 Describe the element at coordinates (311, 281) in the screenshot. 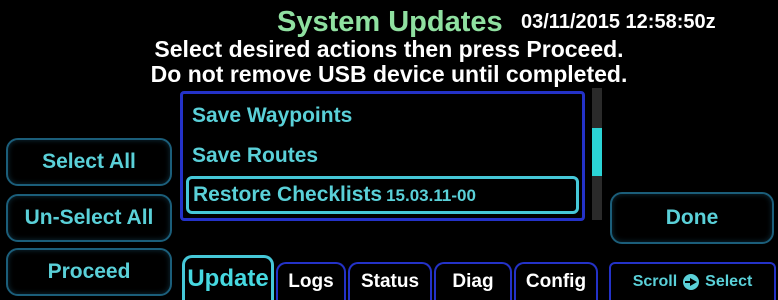

I see `tab-logs: Logs` at that location.